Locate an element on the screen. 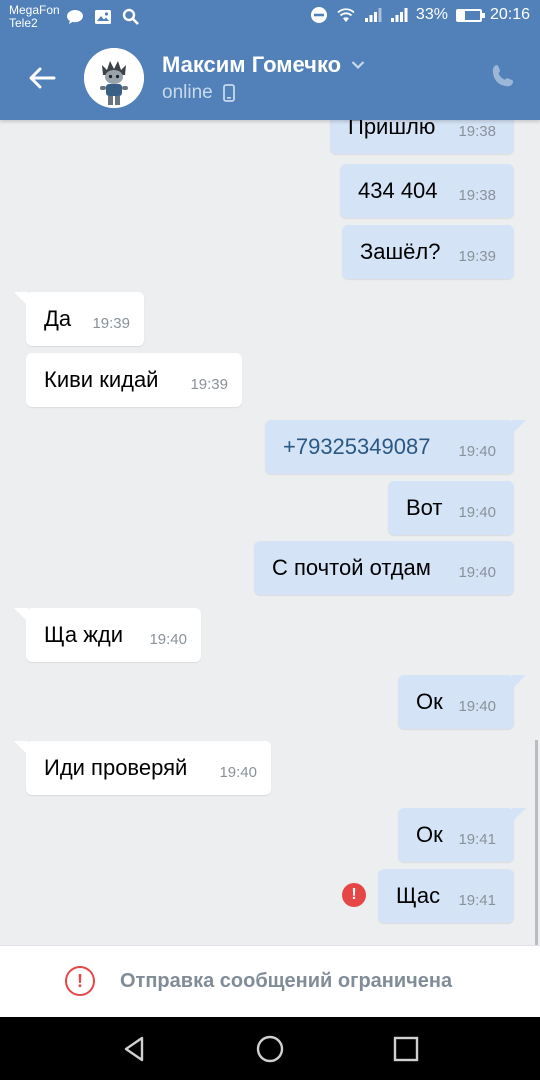 The width and height of the screenshot is (540, 1080). circle-home-icon is located at coordinates (270, 1049).